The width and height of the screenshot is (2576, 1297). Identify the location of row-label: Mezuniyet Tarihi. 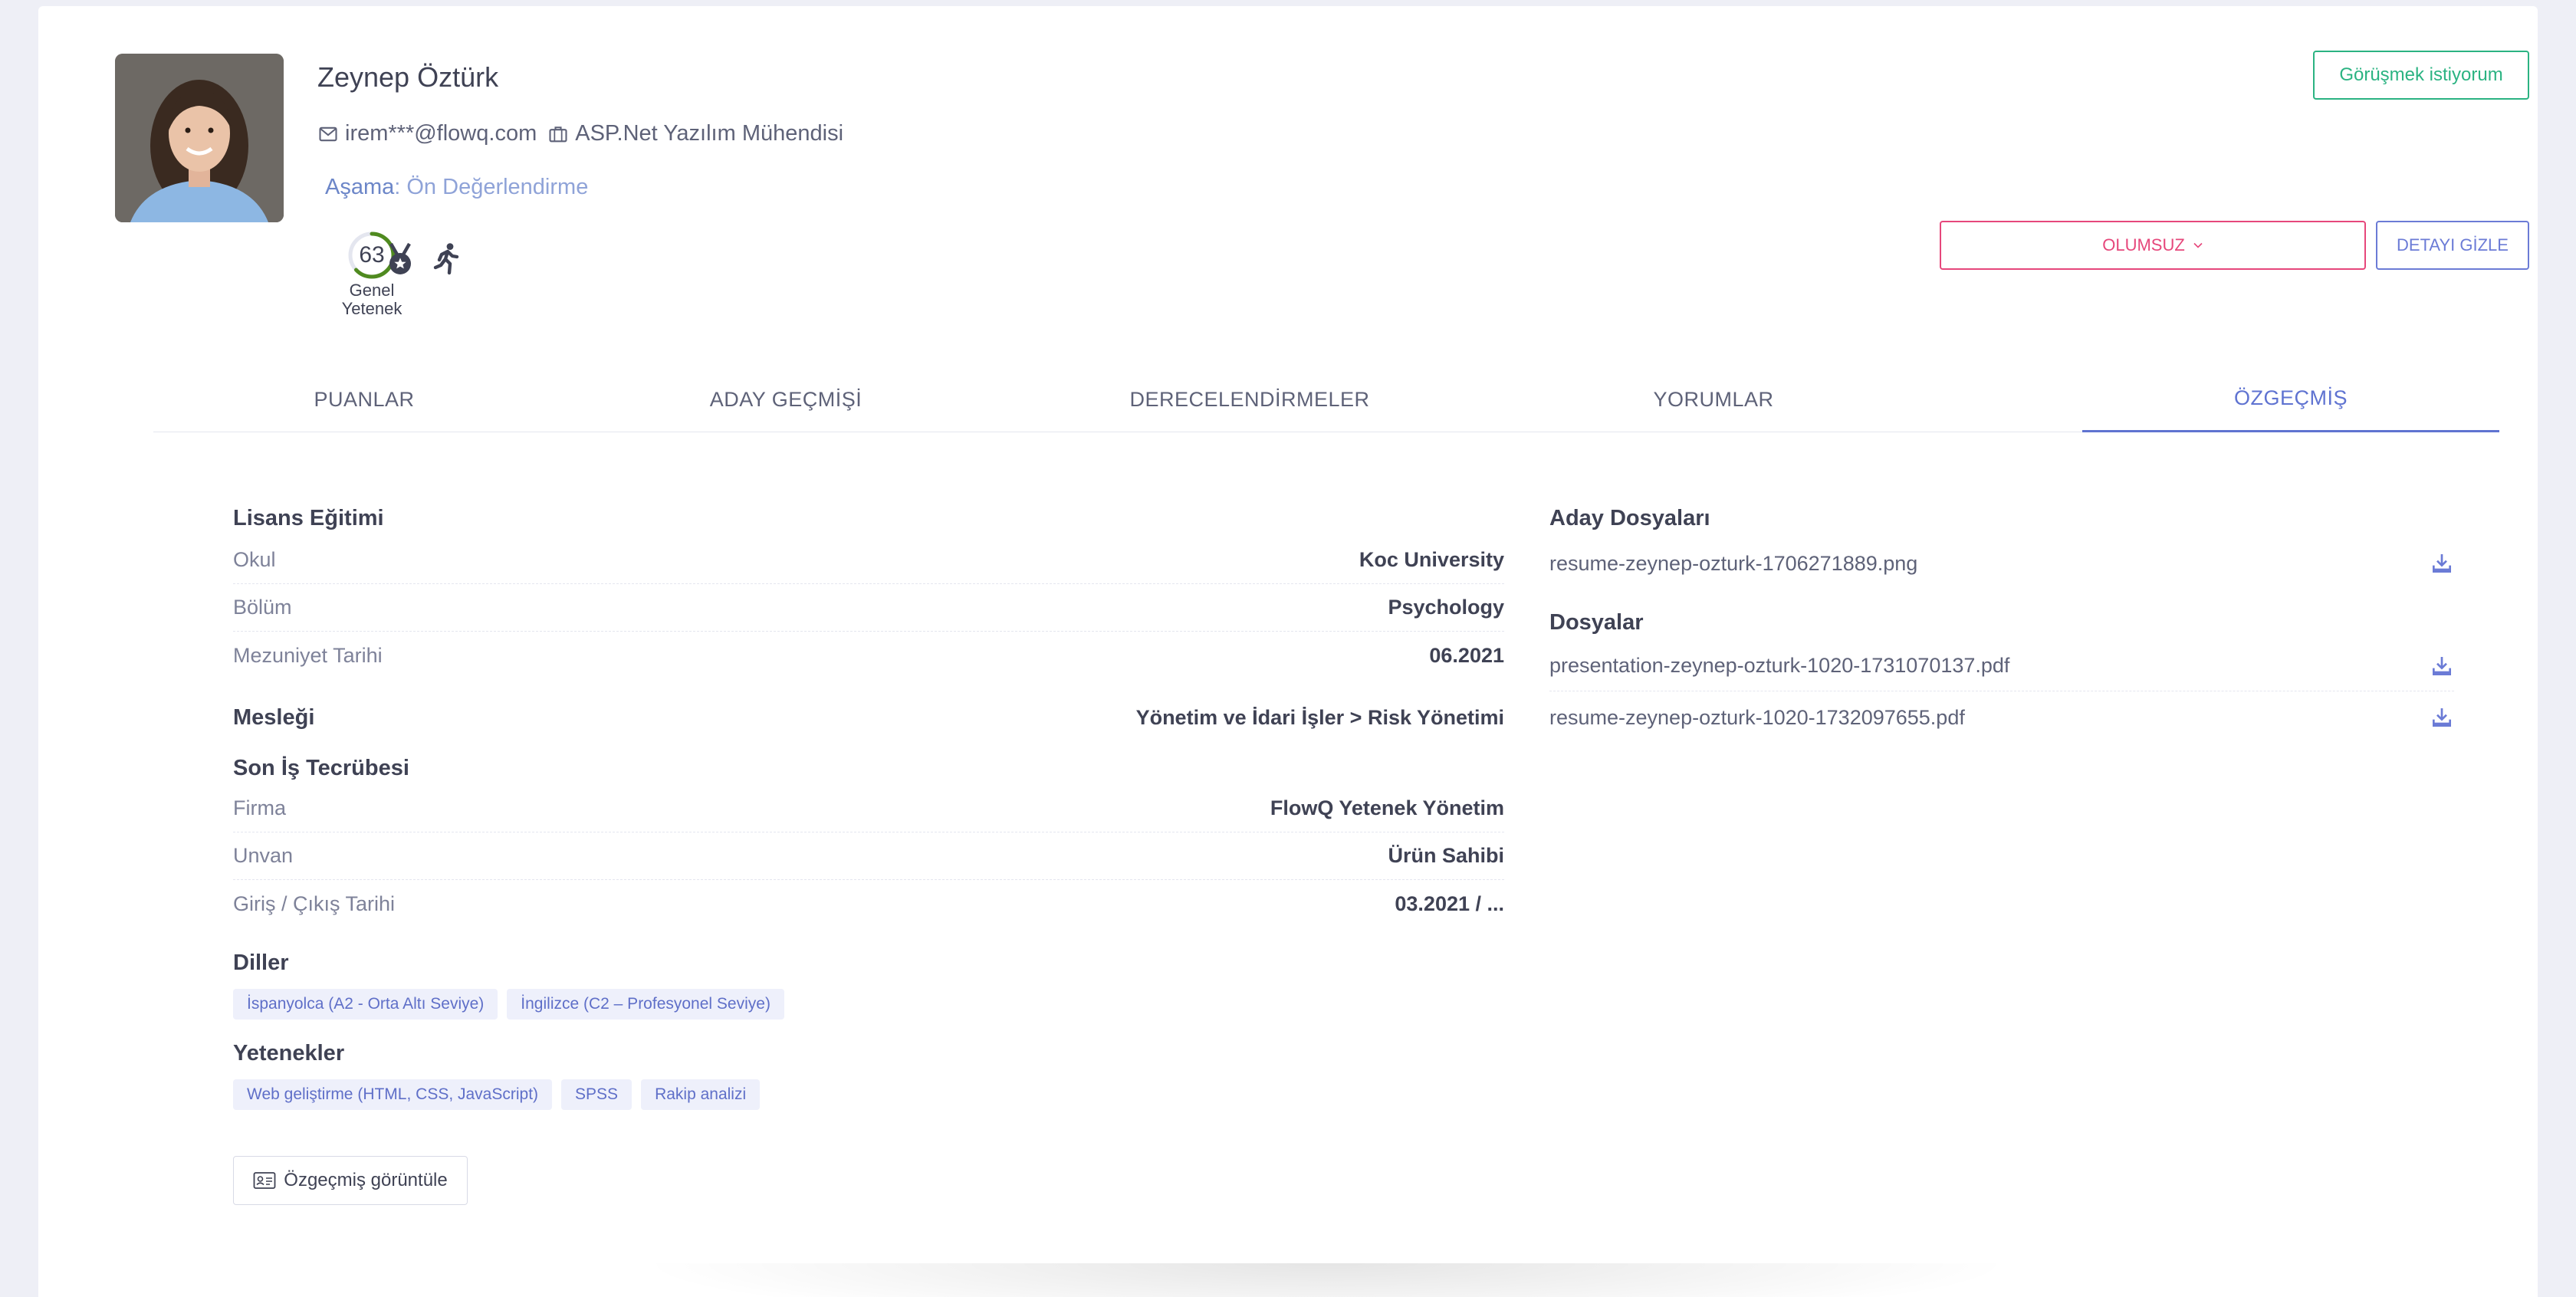
(308, 655).